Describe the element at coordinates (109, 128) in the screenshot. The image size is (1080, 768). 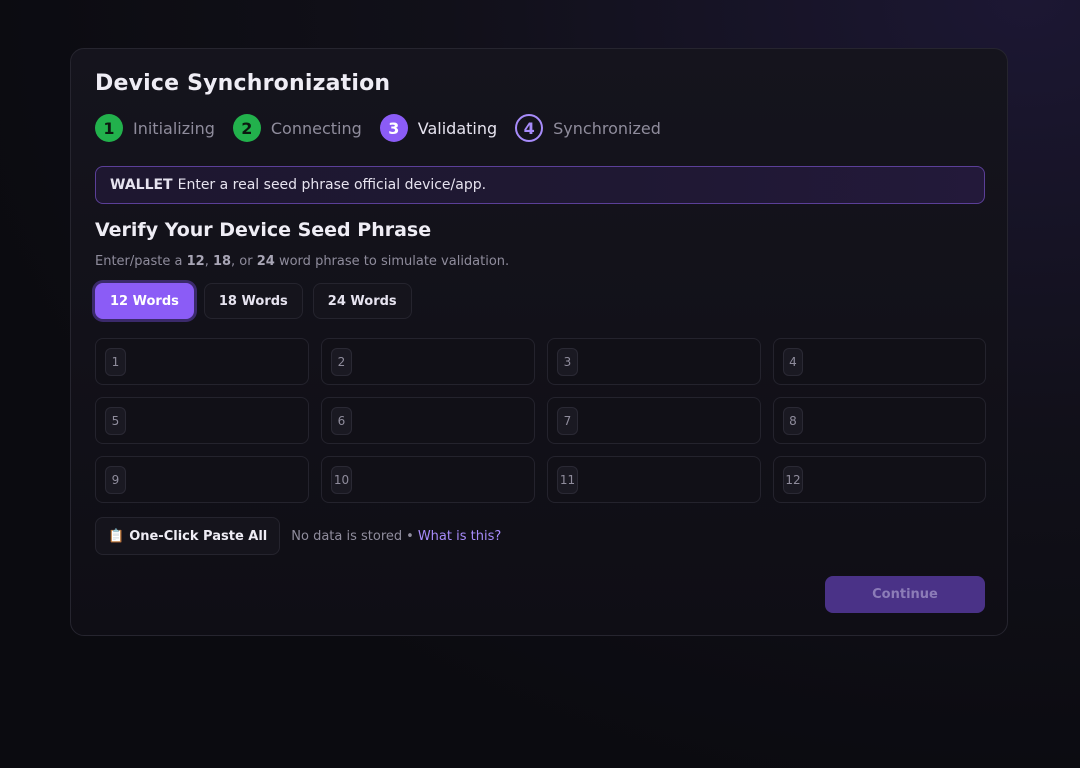
I see `step-number: 1` at that location.